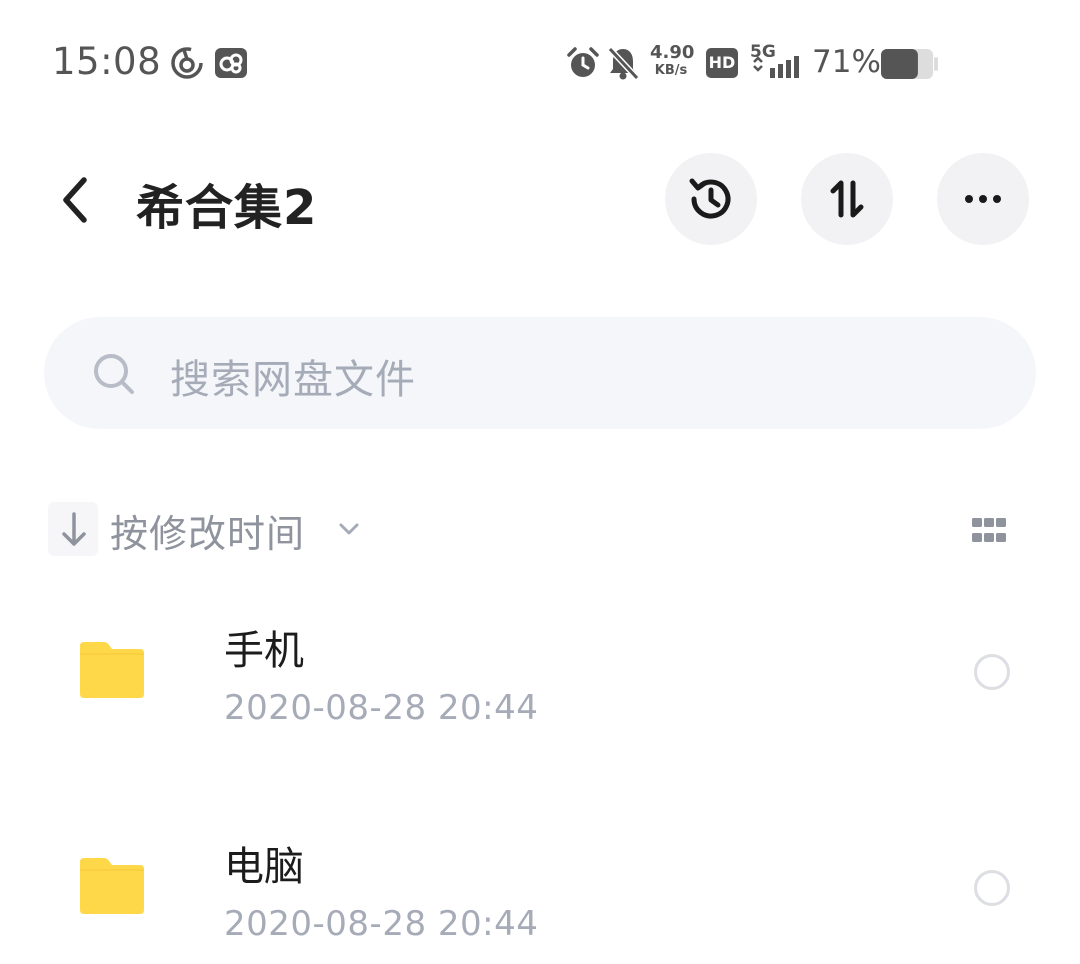  I want to click on sort-direction-button, so click(73, 529).